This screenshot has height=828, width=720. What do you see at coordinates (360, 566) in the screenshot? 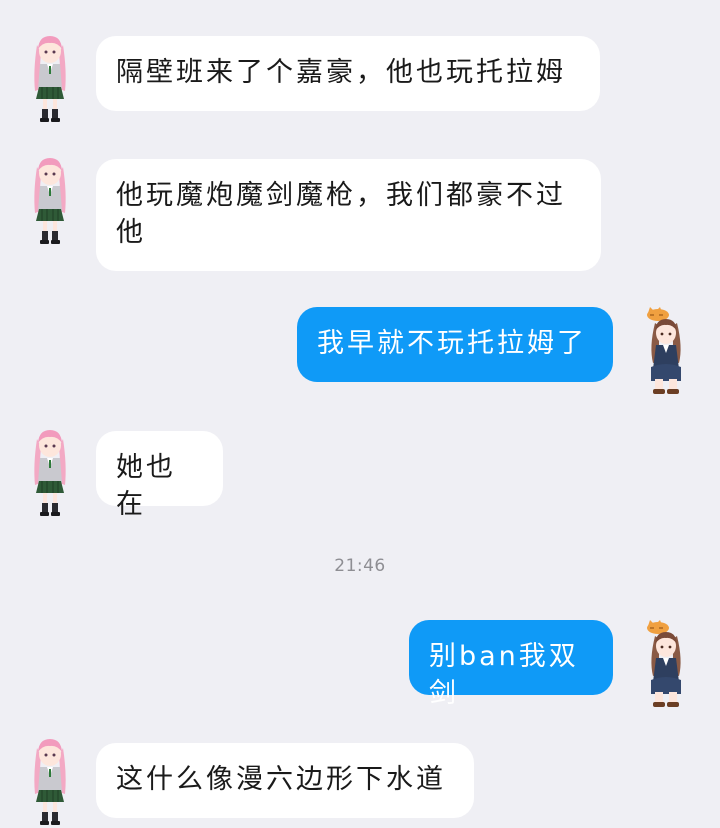
I see `time-divider: 21:46` at bounding box center [360, 566].